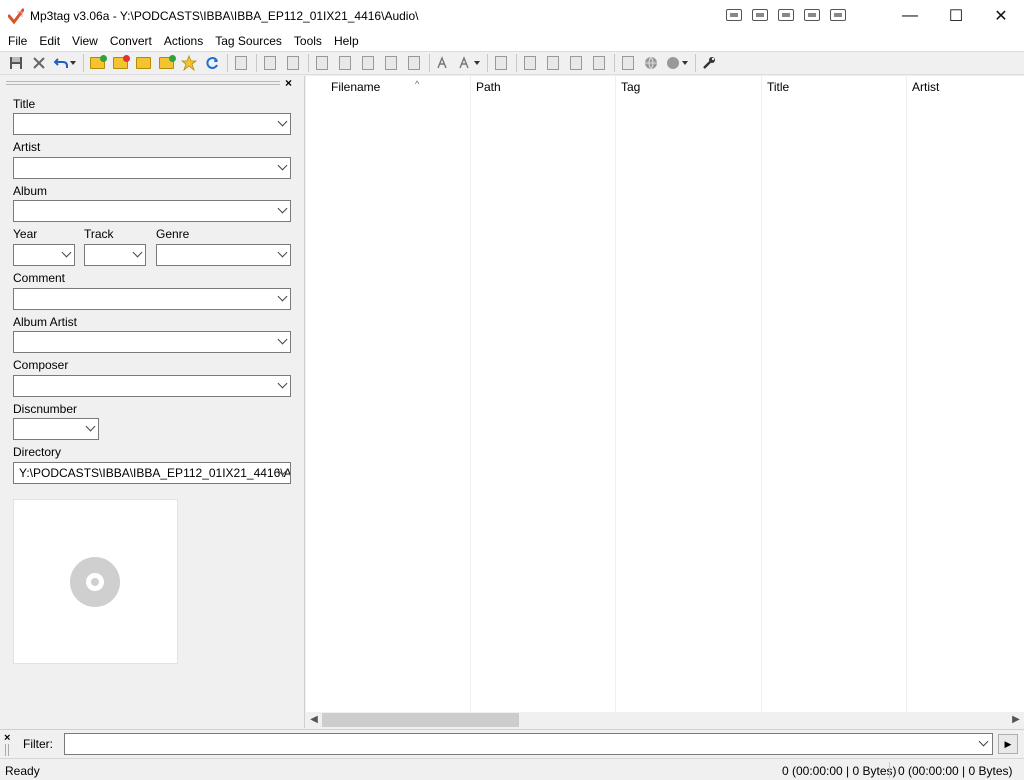 The width and height of the screenshot is (1024, 780). I want to click on favorites-icon, so click(189, 63).